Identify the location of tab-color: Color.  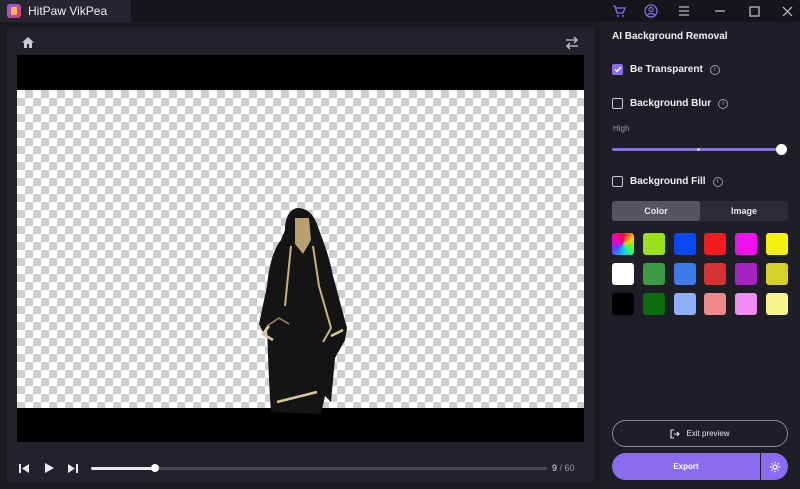
(656, 211).